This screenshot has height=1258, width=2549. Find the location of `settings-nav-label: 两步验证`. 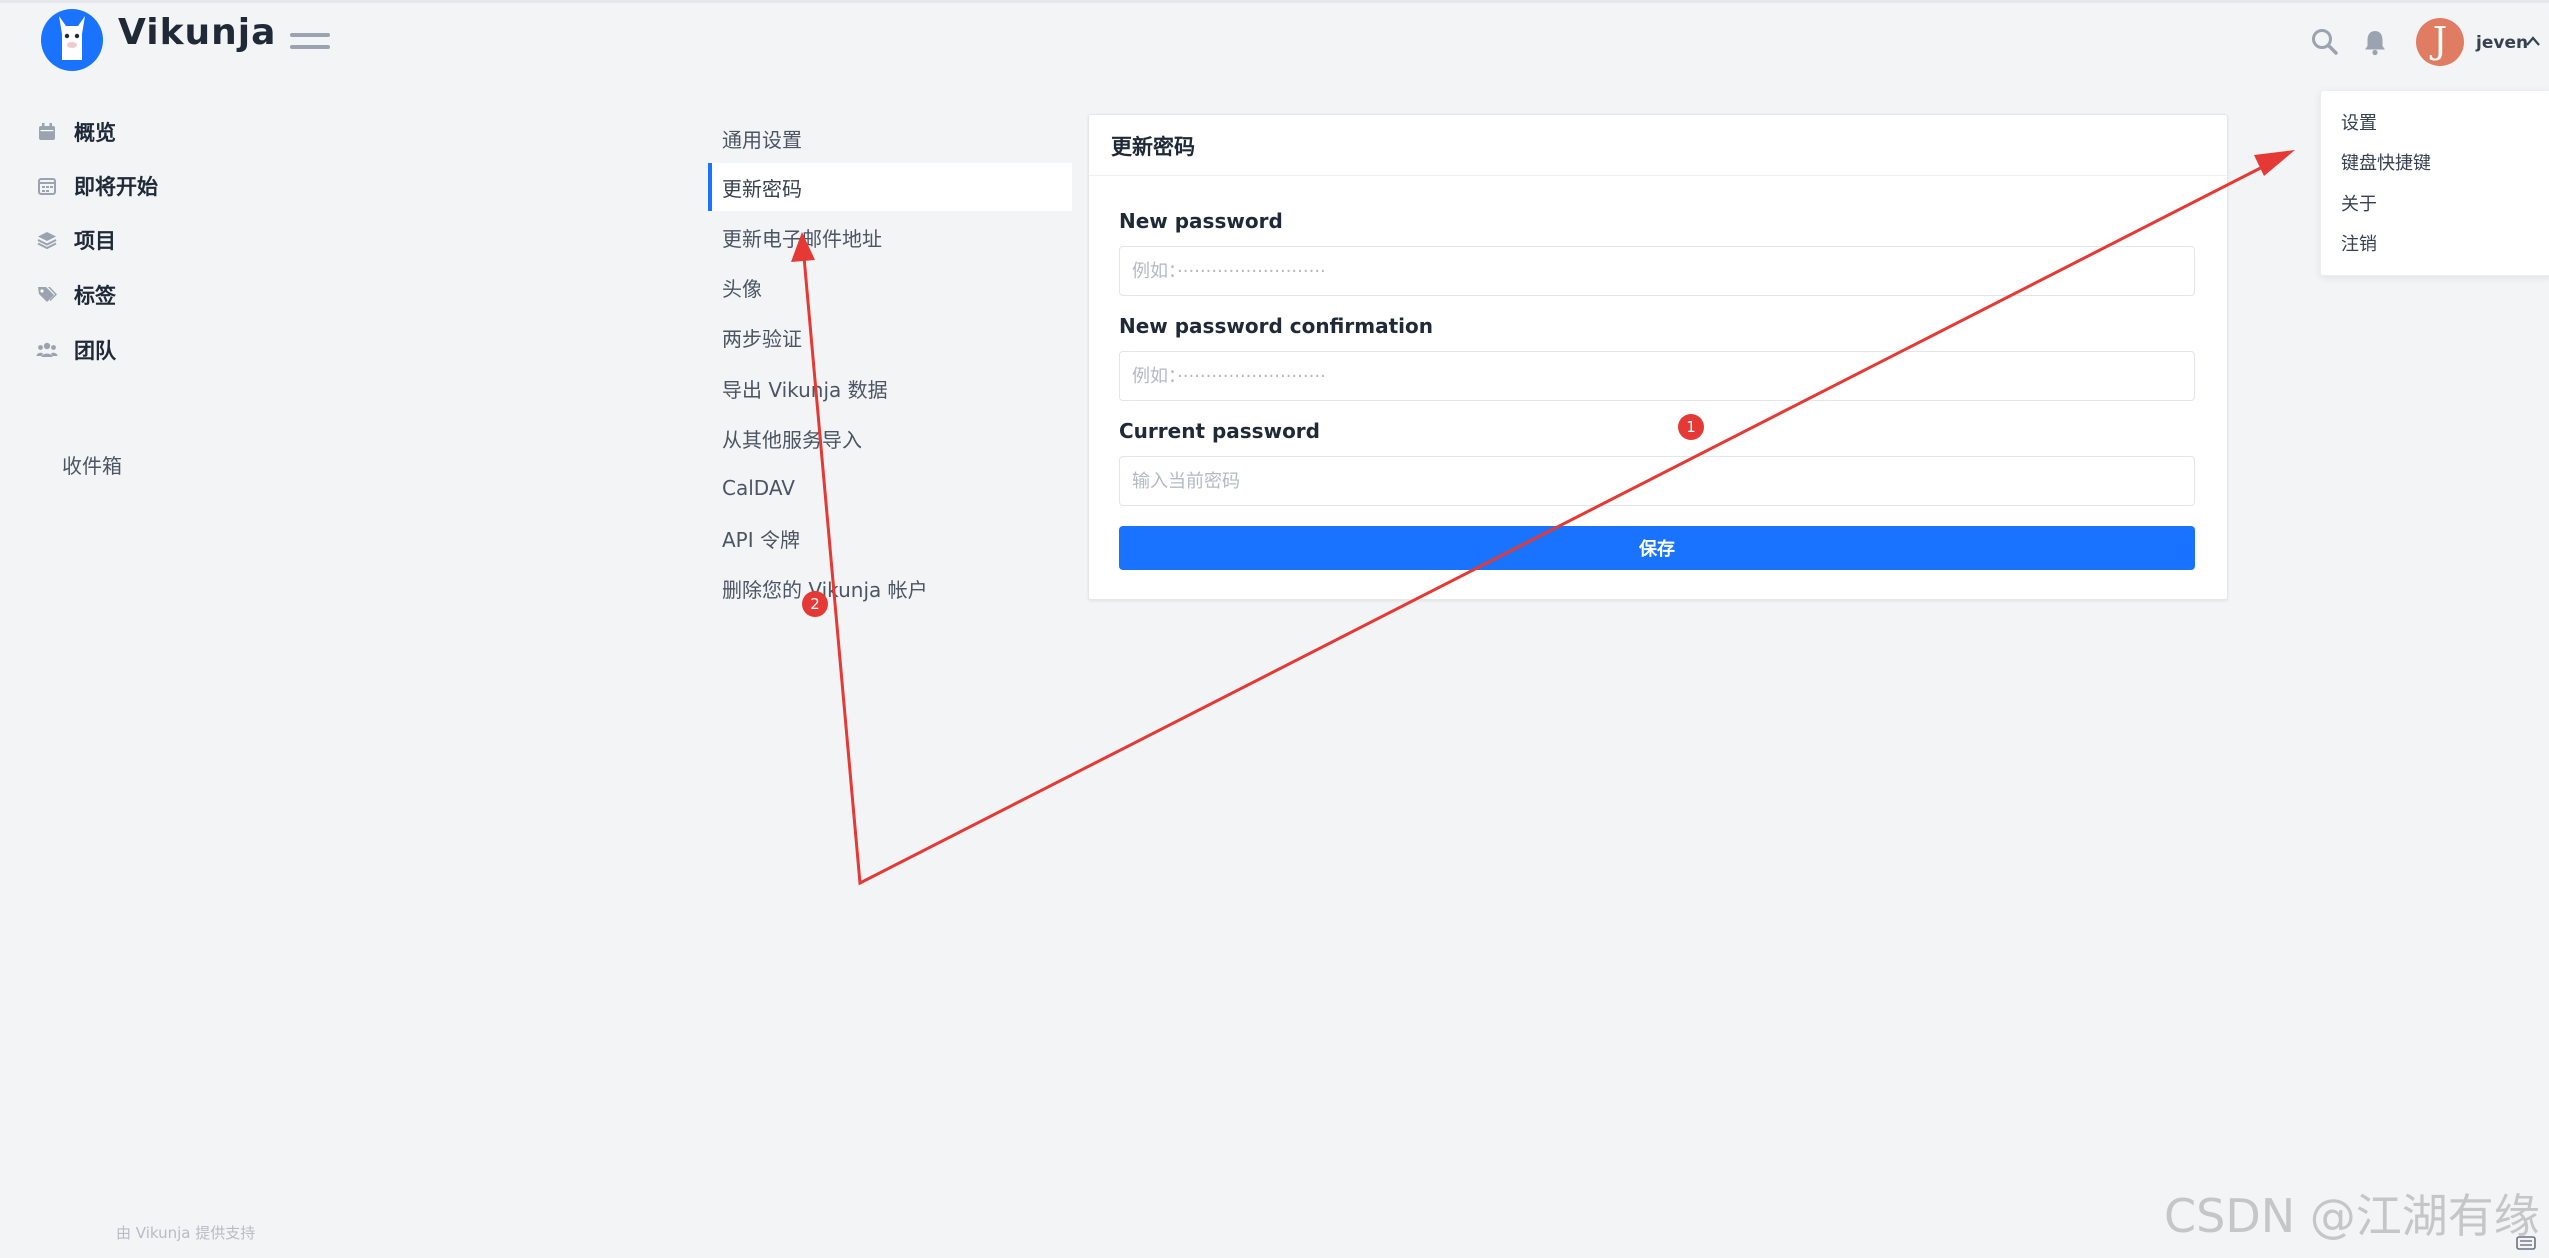

settings-nav-label: 两步验证 is located at coordinates (762, 338).